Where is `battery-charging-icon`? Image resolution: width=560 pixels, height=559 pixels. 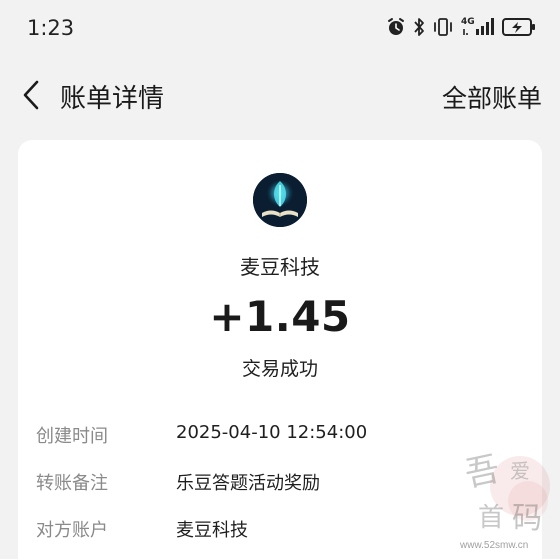 battery-charging-icon is located at coordinates (518, 27).